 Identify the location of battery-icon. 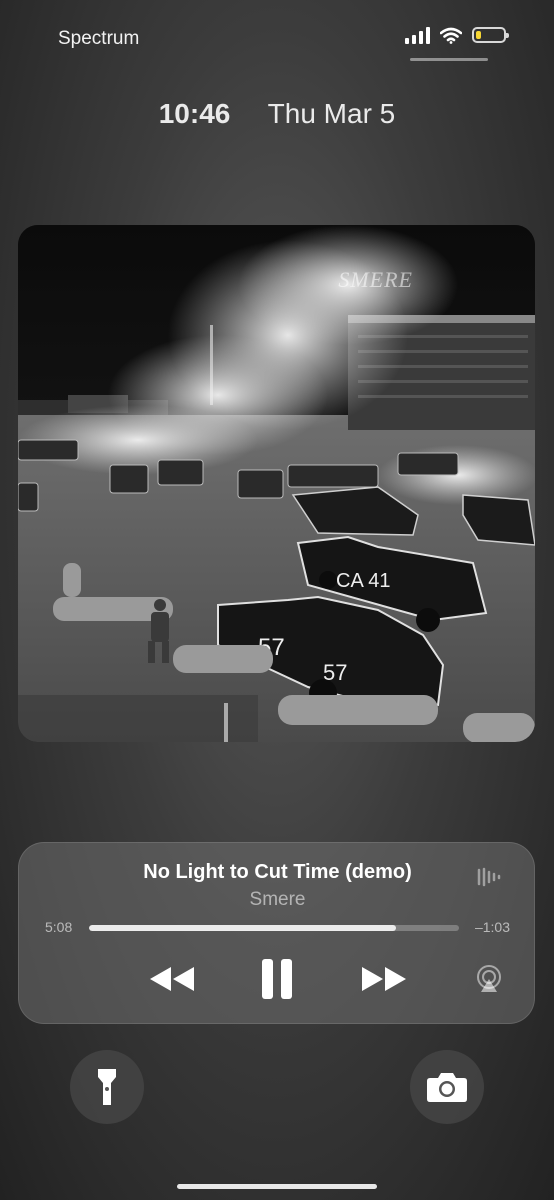
(490, 35).